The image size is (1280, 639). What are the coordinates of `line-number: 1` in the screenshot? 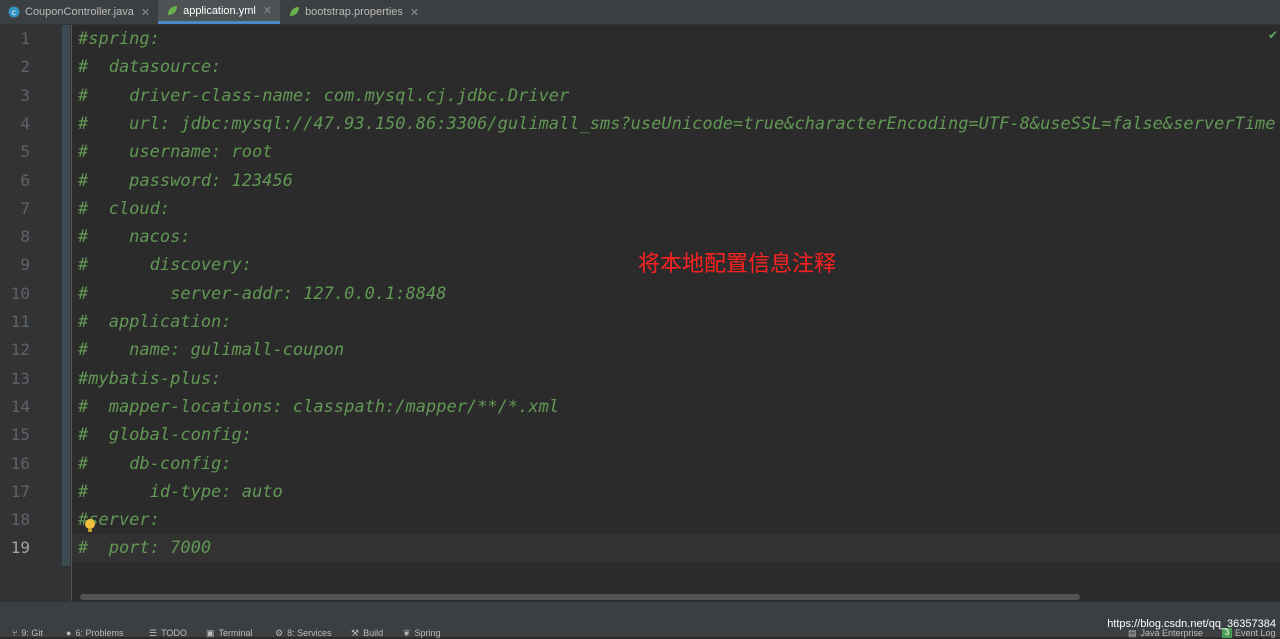 It's located at (25, 38).